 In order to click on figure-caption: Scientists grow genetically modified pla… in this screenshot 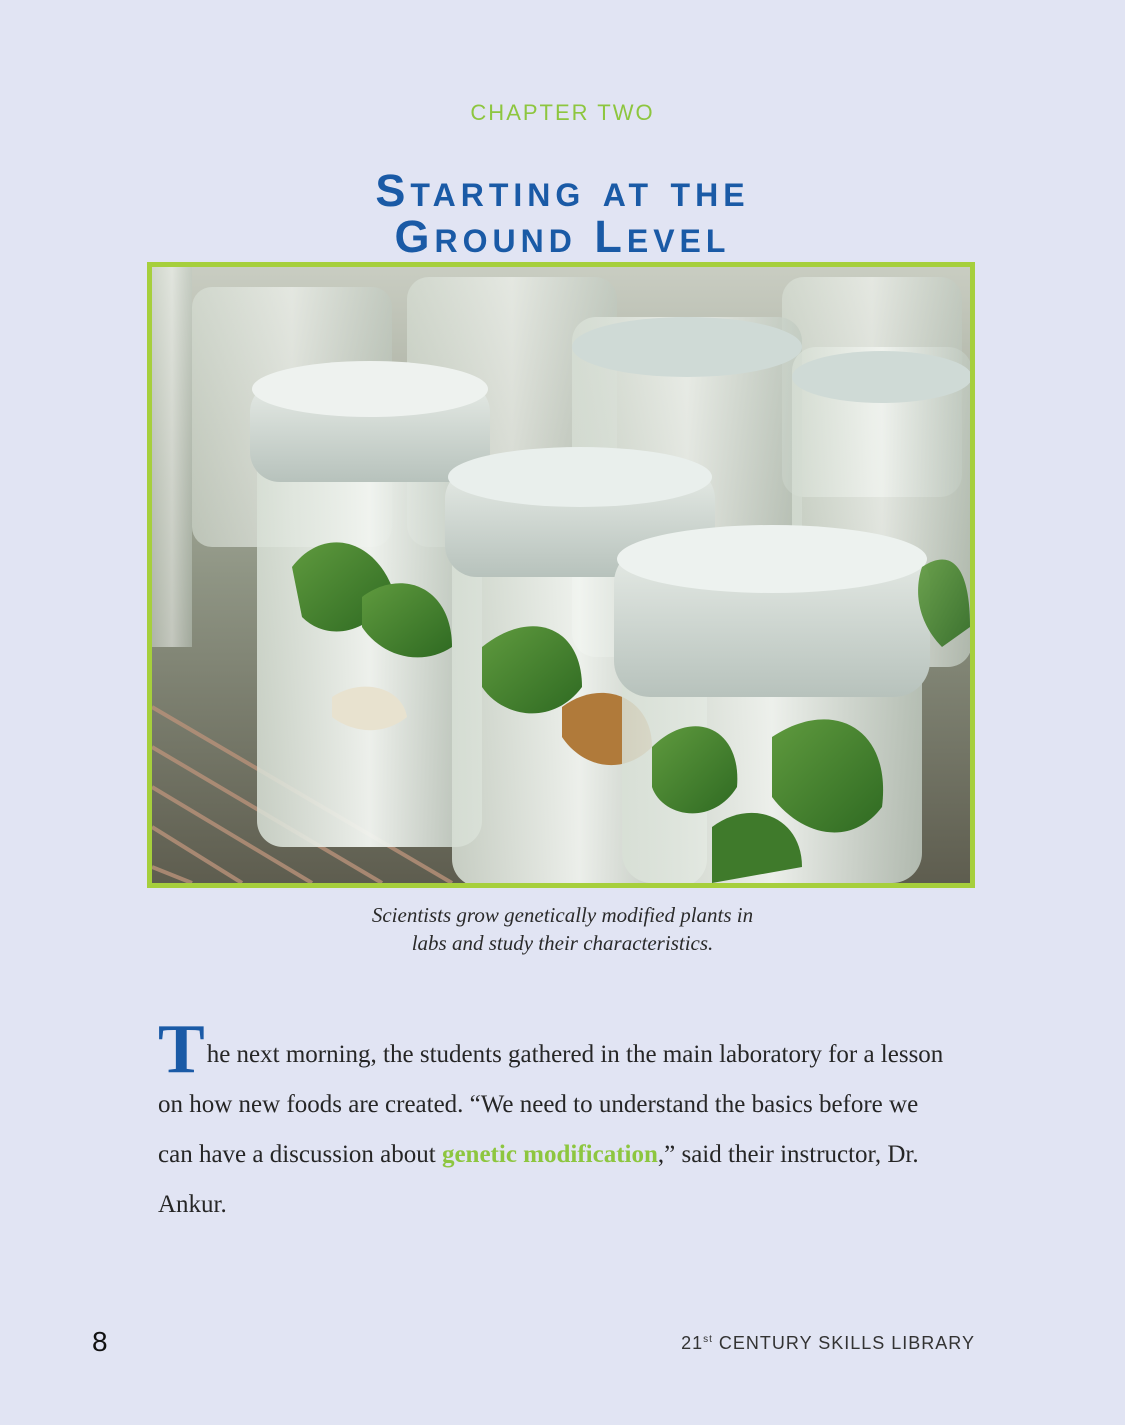, I will do `click(562, 929)`.